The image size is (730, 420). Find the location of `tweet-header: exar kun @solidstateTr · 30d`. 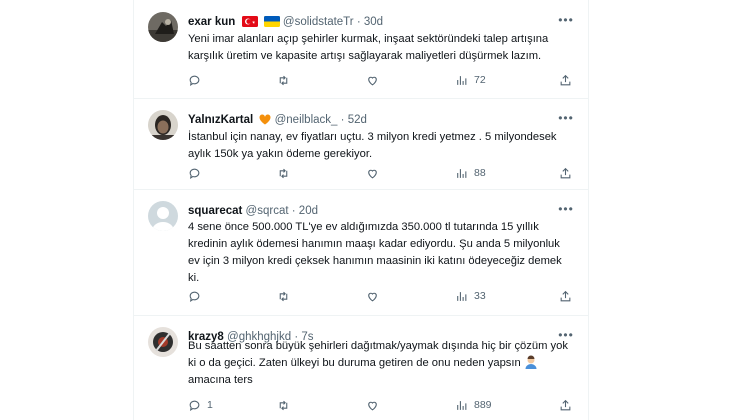

tweet-header: exar kun @solidstateTr · 30d is located at coordinates (373, 22).